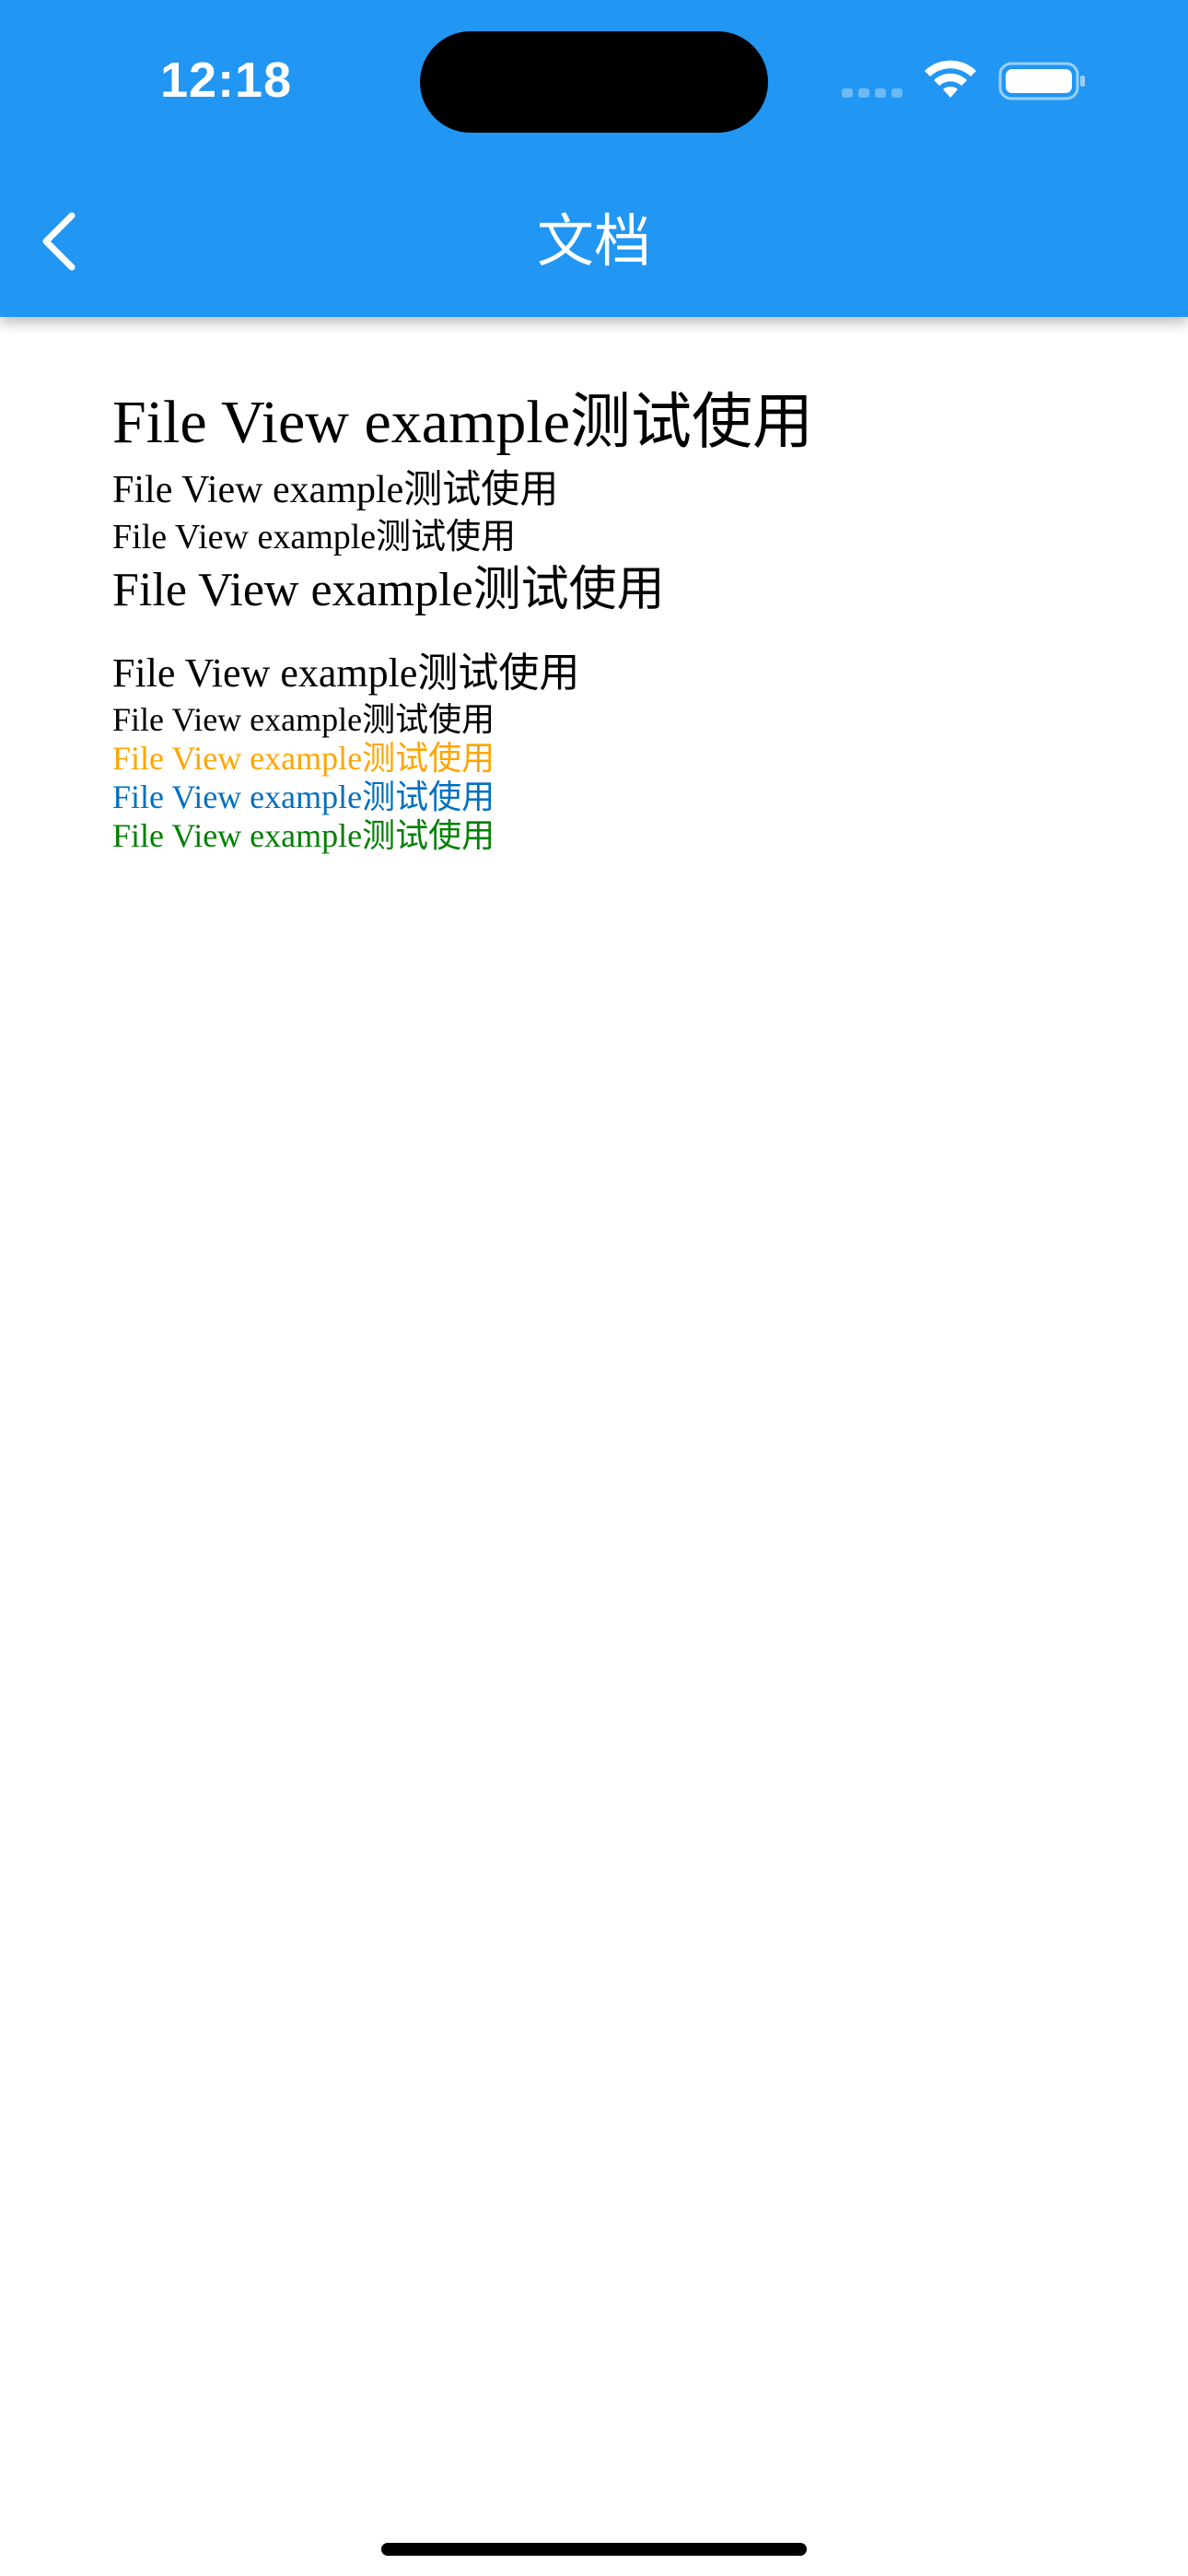  Describe the element at coordinates (226, 80) in the screenshot. I see `status-time: 12:18` at that location.